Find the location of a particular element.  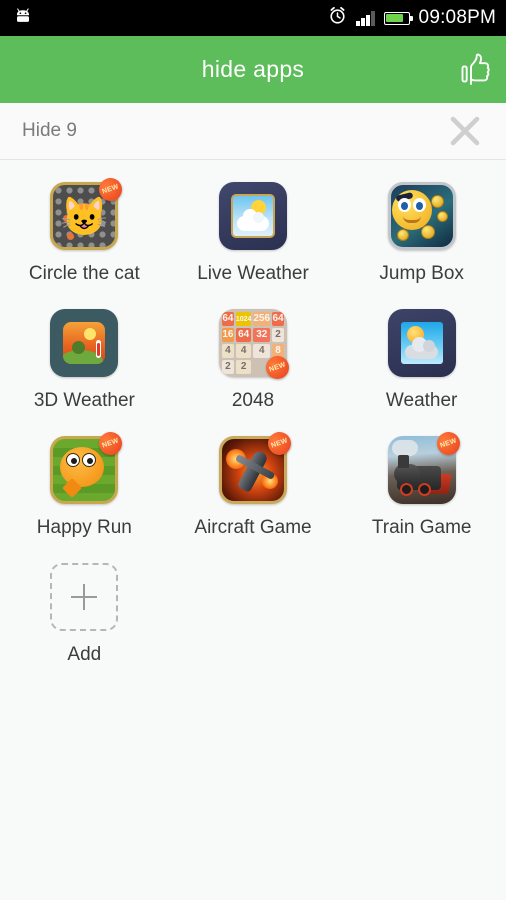

android-robot-icon is located at coordinates (26, 18).